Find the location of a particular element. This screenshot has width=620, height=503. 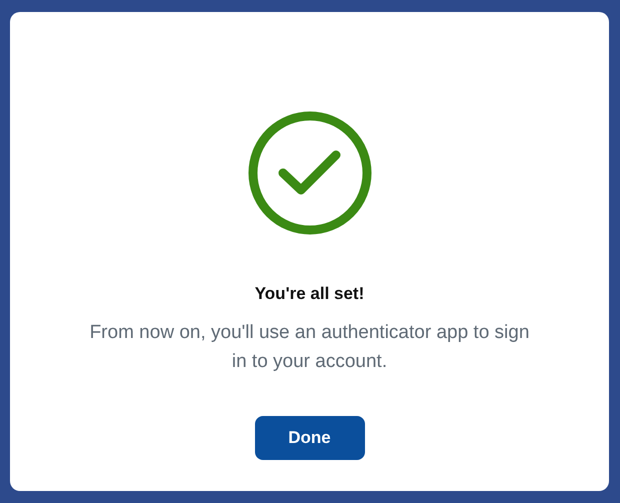

dialog-message: From now on, you'll use an authenticator app to sign in to your account. is located at coordinates (310, 347).